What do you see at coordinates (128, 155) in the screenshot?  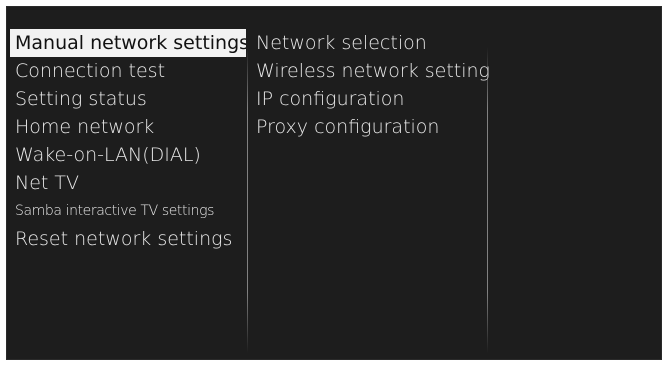 I see `menu-item-wake-on-lan: Wake-on-LAN(DIAL)` at bounding box center [128, 155].